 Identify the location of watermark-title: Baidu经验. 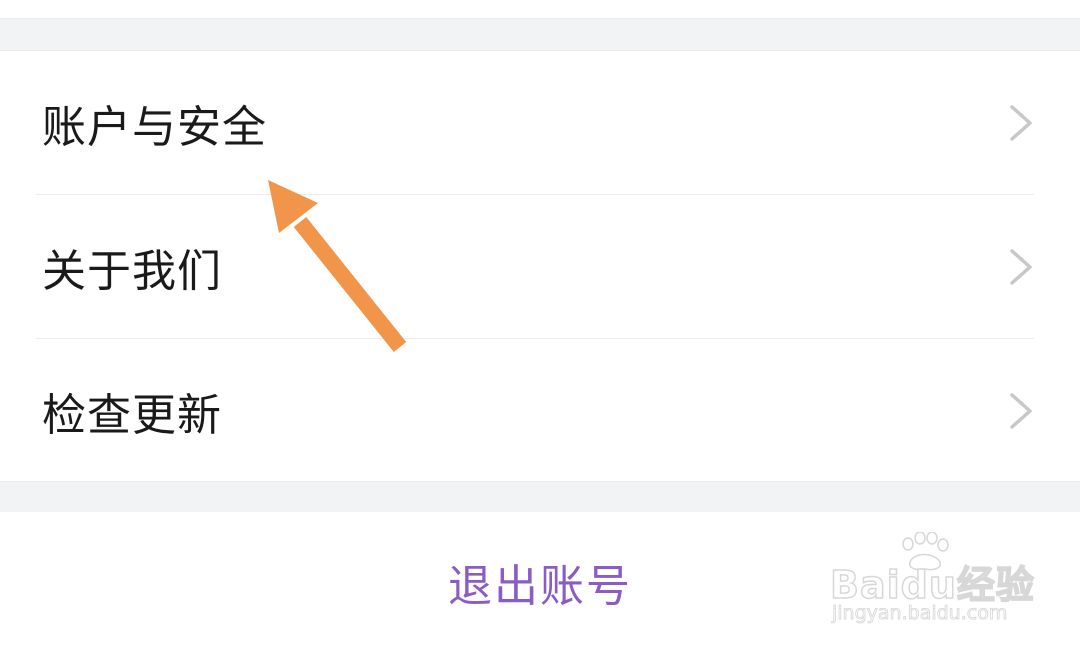
(932, 585).